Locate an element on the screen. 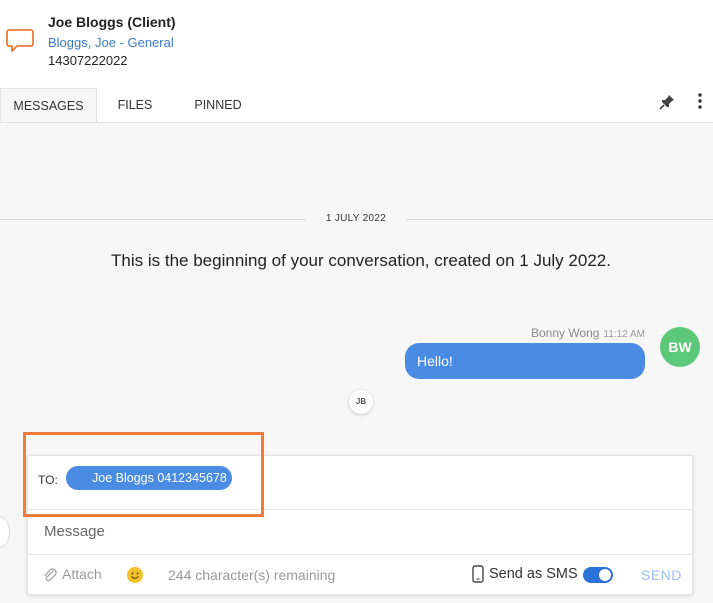 This screenshot has width=713, height=603. sender-avatar: BW is located at coordinates (680, 347).